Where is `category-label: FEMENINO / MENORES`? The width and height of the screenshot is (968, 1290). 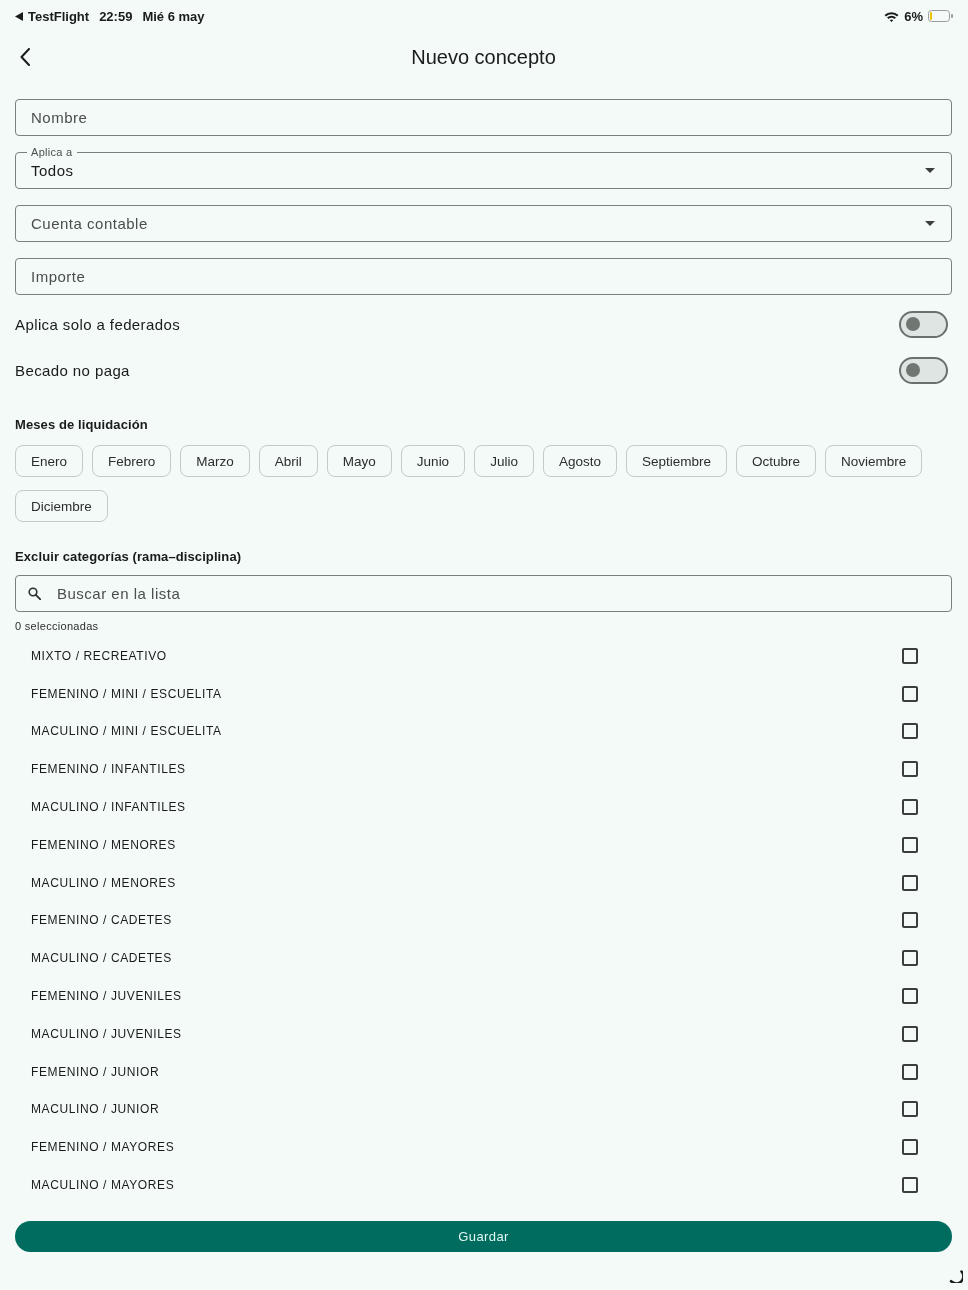 category-label: FEMENINO / MENORES is located at coordinates (103, 844).